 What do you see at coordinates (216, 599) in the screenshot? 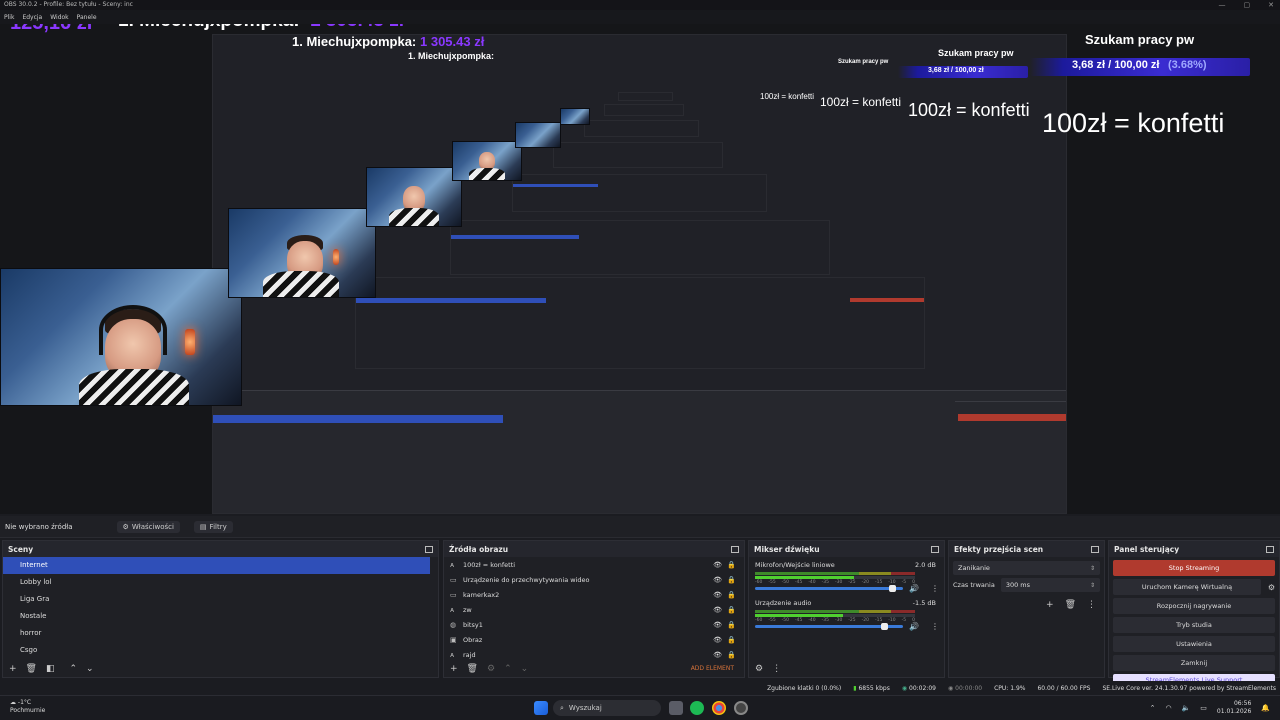
I see `scene-item-liga-gra: Liga Gra` at bounding box center [216, 599].